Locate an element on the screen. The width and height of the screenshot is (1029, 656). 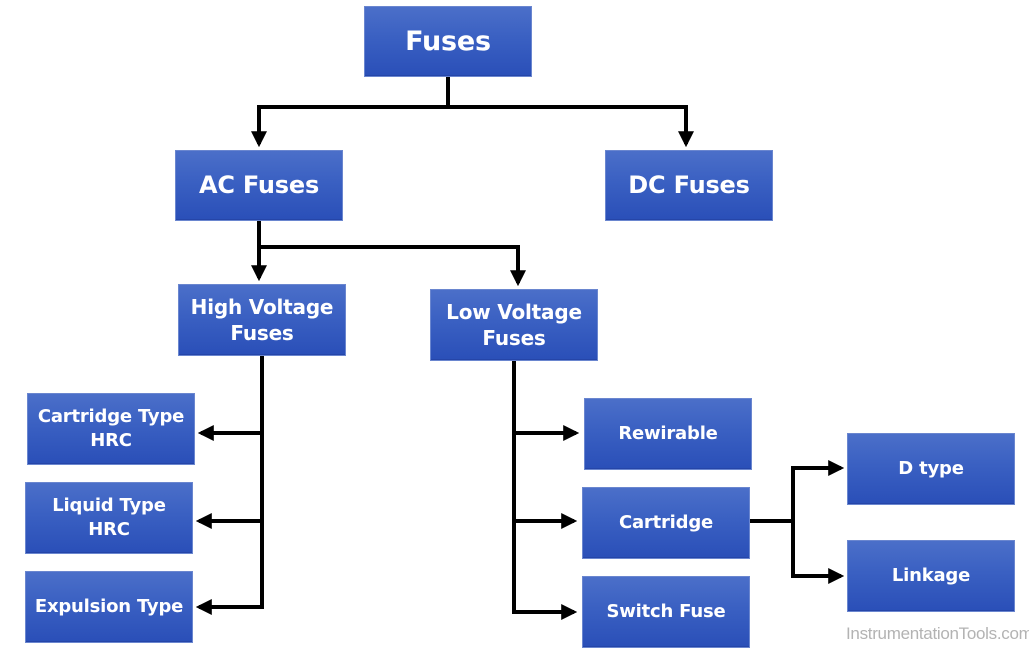
node-d-type: D type is located at coordinates (931, 469).